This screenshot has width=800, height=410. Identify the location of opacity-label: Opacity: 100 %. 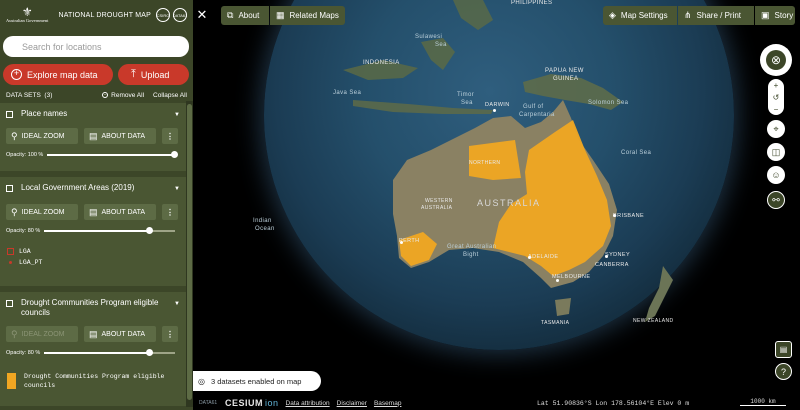
(25, 155).